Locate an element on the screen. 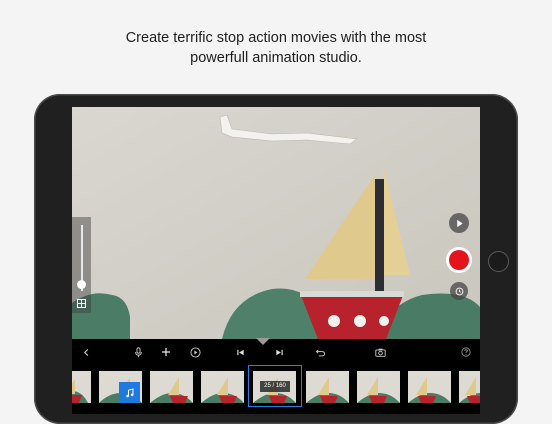  play-icon is located at coordinates (459, 223).